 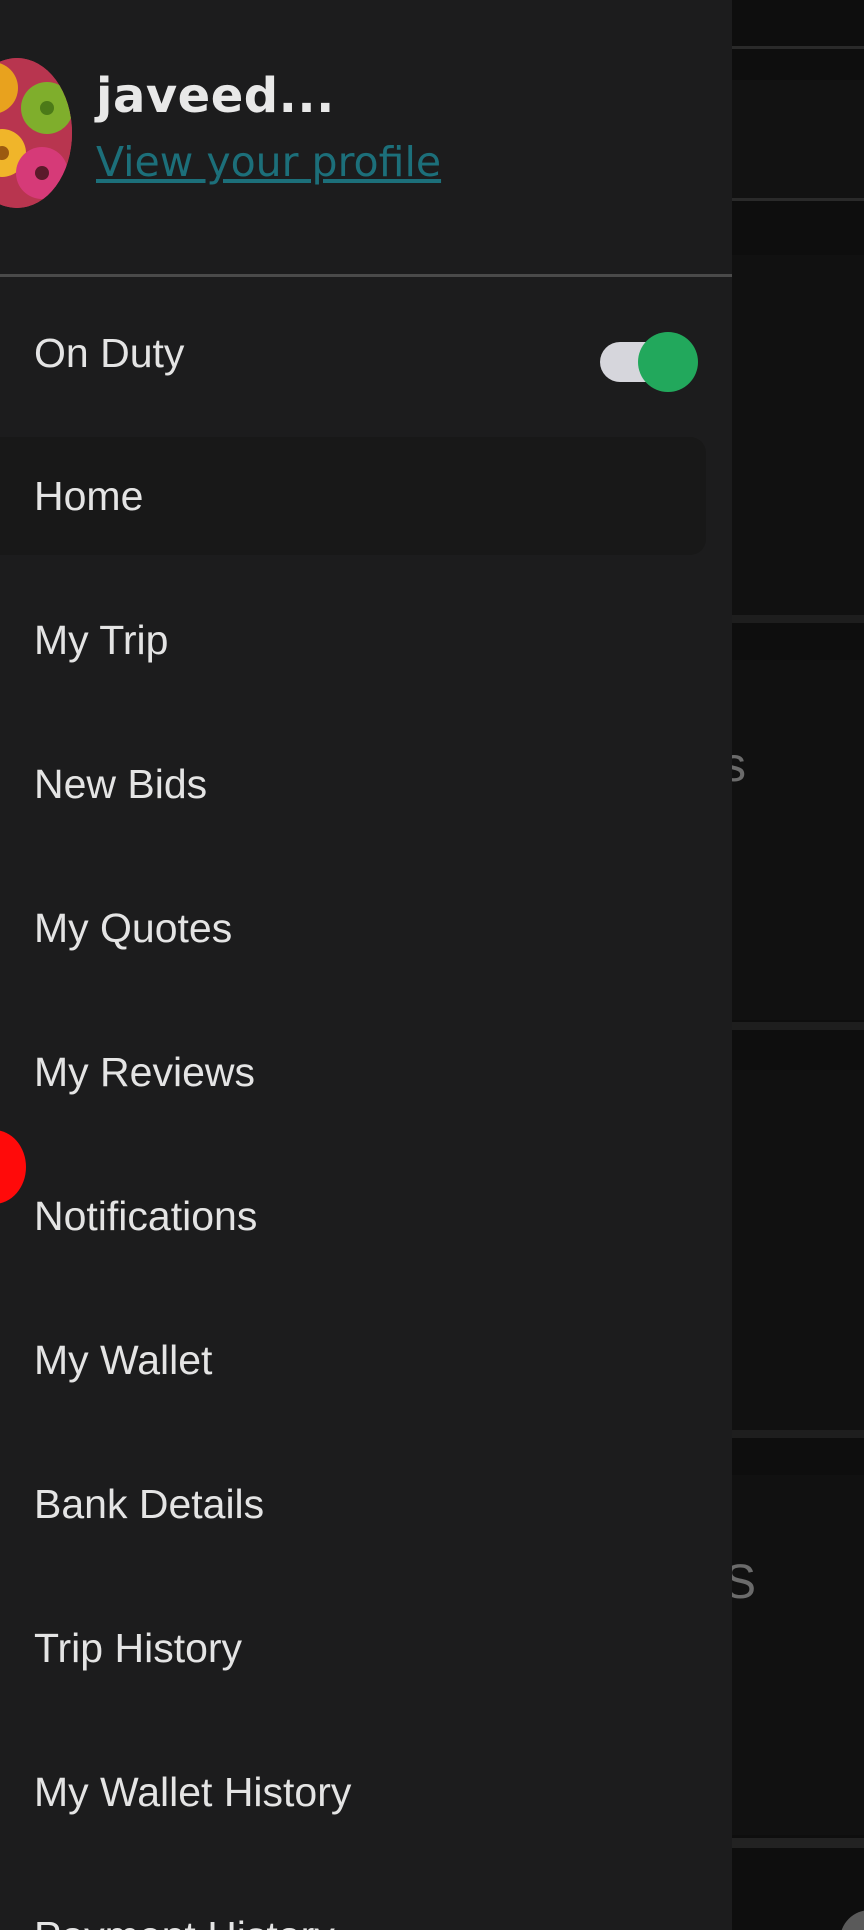 I want to click on menu-item-label: Bank Details, so click(x=149, y=1503).